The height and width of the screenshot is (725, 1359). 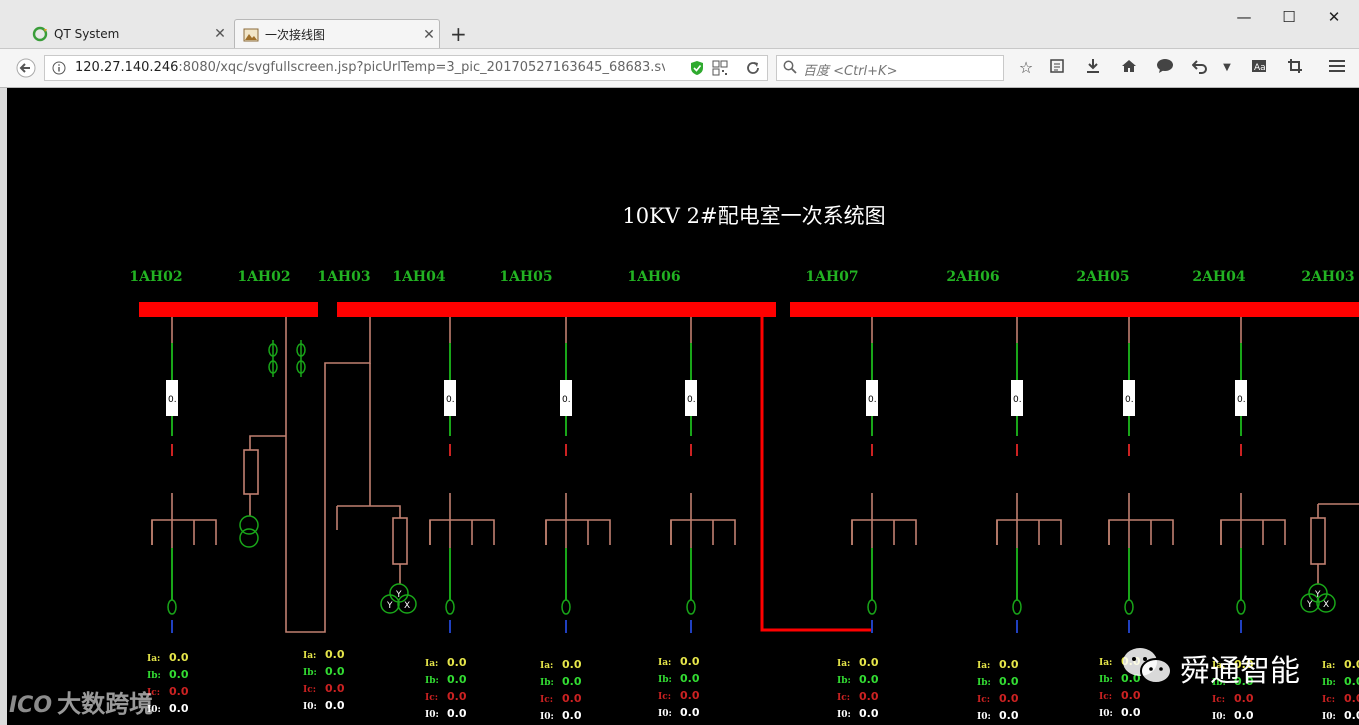 What do you see at coordinates (720, 70) in the screenshot?
I see `qr-code-icon` at bounding box center [720, 70].